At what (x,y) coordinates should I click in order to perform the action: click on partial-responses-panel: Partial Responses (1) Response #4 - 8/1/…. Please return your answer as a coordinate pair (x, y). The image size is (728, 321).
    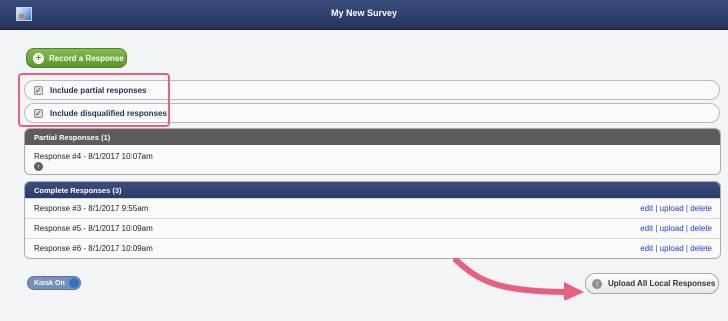
    Looking at the image, I should click on (372, 151).